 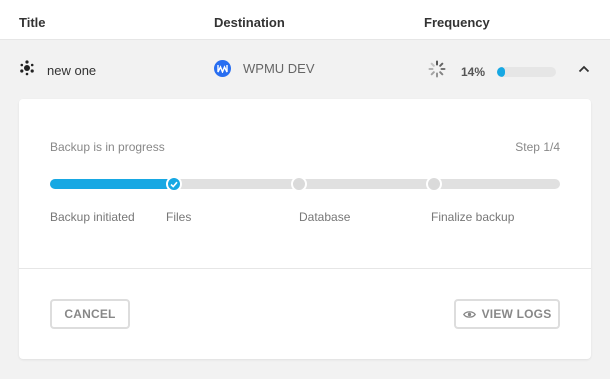 I want to click on hub-icon, so click(x=27, y=70).